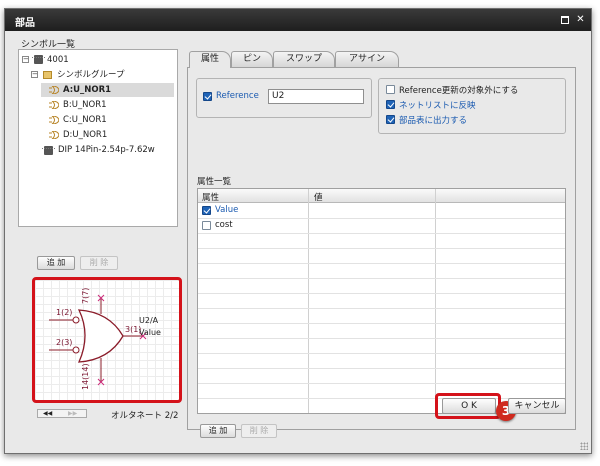 This screenshot has width=600, height=466. What do you see at coordinates (252, 59) in the screenshot?
I see `tab-pins: ピン` at bounding box center [252, 59].